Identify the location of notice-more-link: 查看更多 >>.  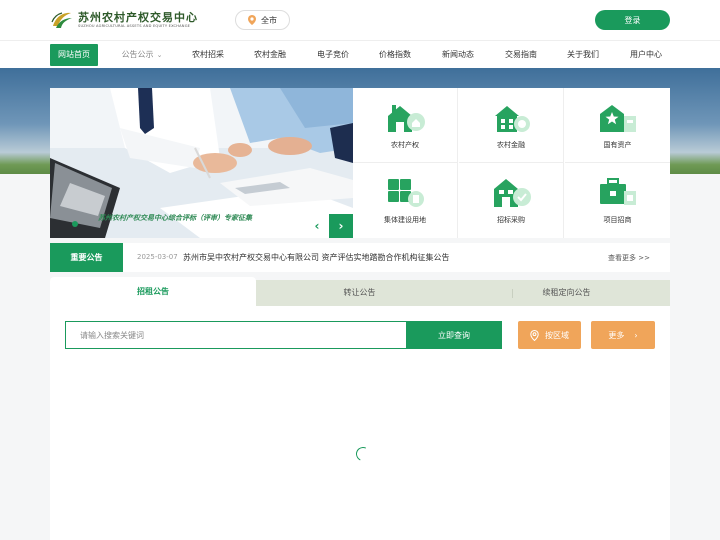
(629, 258).